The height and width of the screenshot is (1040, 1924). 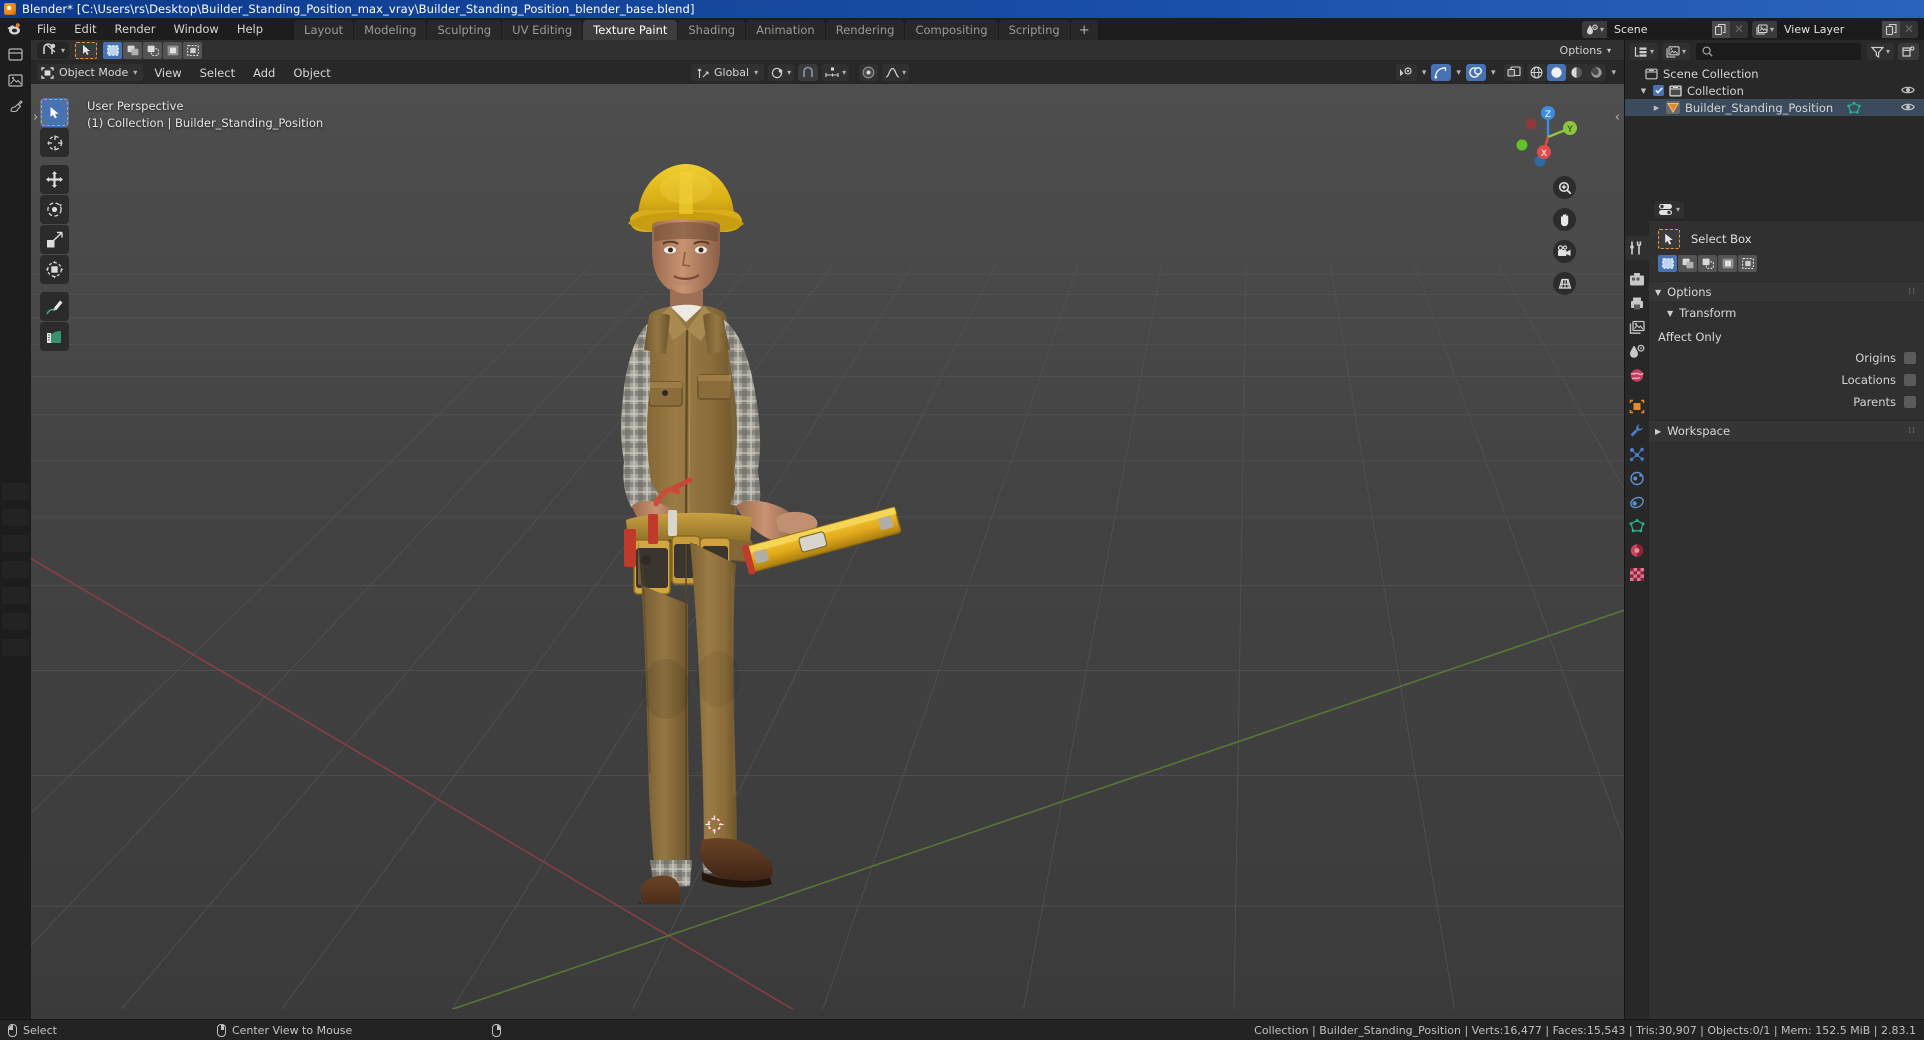 What do you see at coordinates (167, 73) in the screenshot?
I see `viewport-menu-view: View` at bounding box center [167, 73].